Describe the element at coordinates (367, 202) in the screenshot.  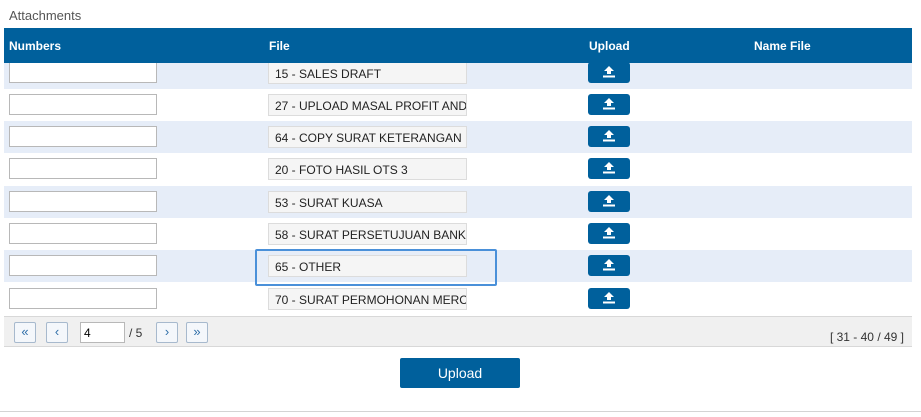
I see `file-select: 53 - SURAT KUASA` at that location.